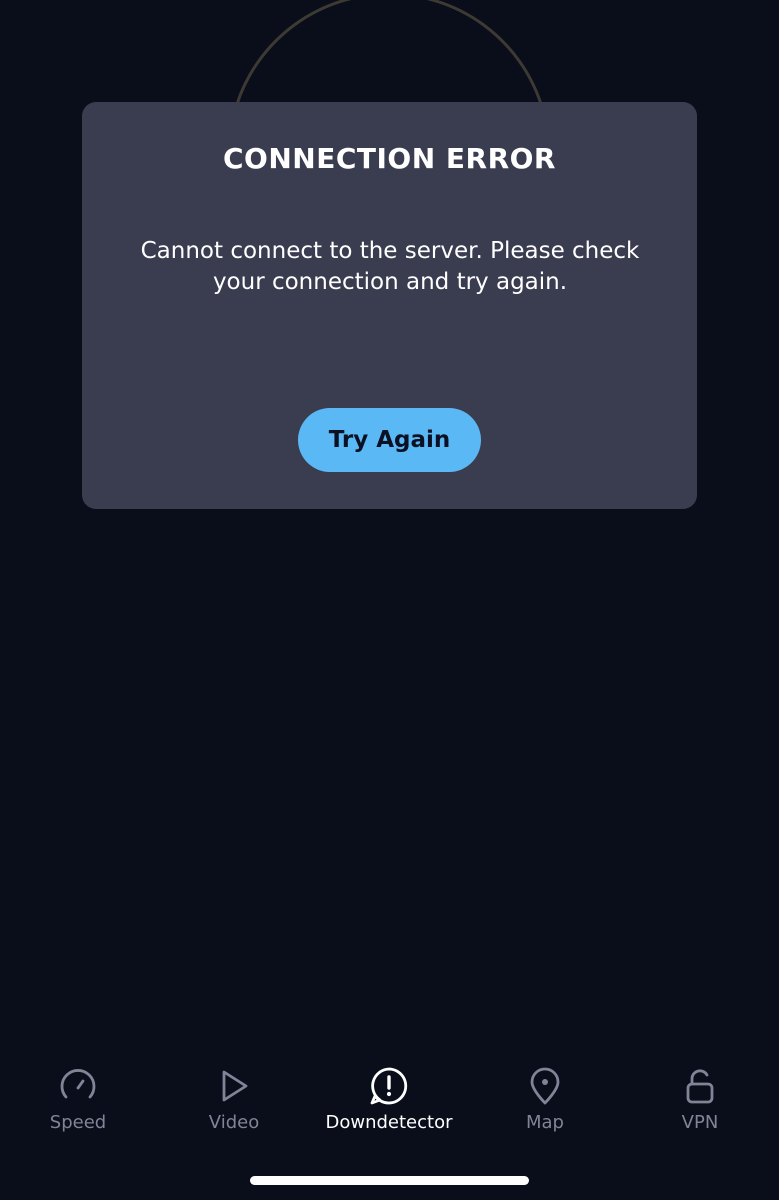 The width and height of the screenshot is (779, 1200). What do you see at coordinates (389, 158) in the screenshot?
I see `dialog-title: CONNECTION ERROR` at bounding box center [389, 158].